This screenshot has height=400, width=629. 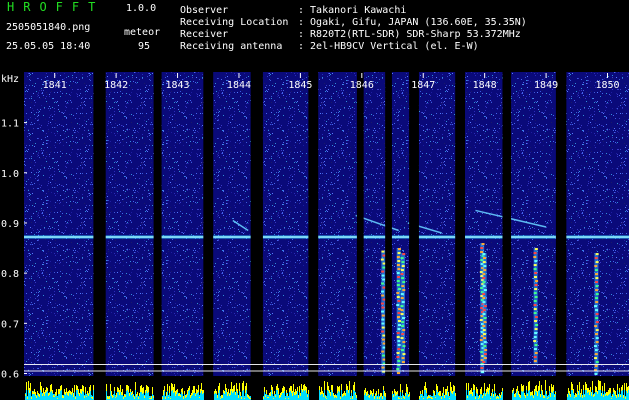 I want to click on x-tick-label: 1850, so click(x=607, y=85).